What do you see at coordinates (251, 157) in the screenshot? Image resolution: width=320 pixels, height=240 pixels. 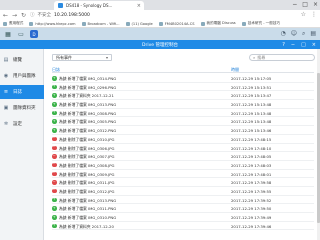 I see `log-time: 2017-12-29 17:48:05` at bounding box center [251, 157].